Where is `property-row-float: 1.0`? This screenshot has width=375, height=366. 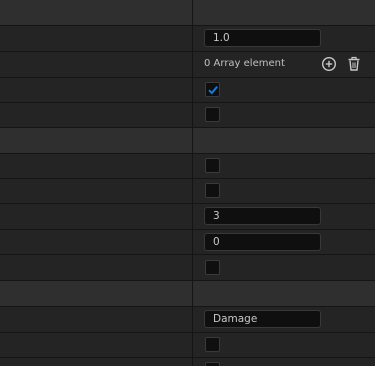 property-row-float: 1.0 is located at coordinates (187, 39).